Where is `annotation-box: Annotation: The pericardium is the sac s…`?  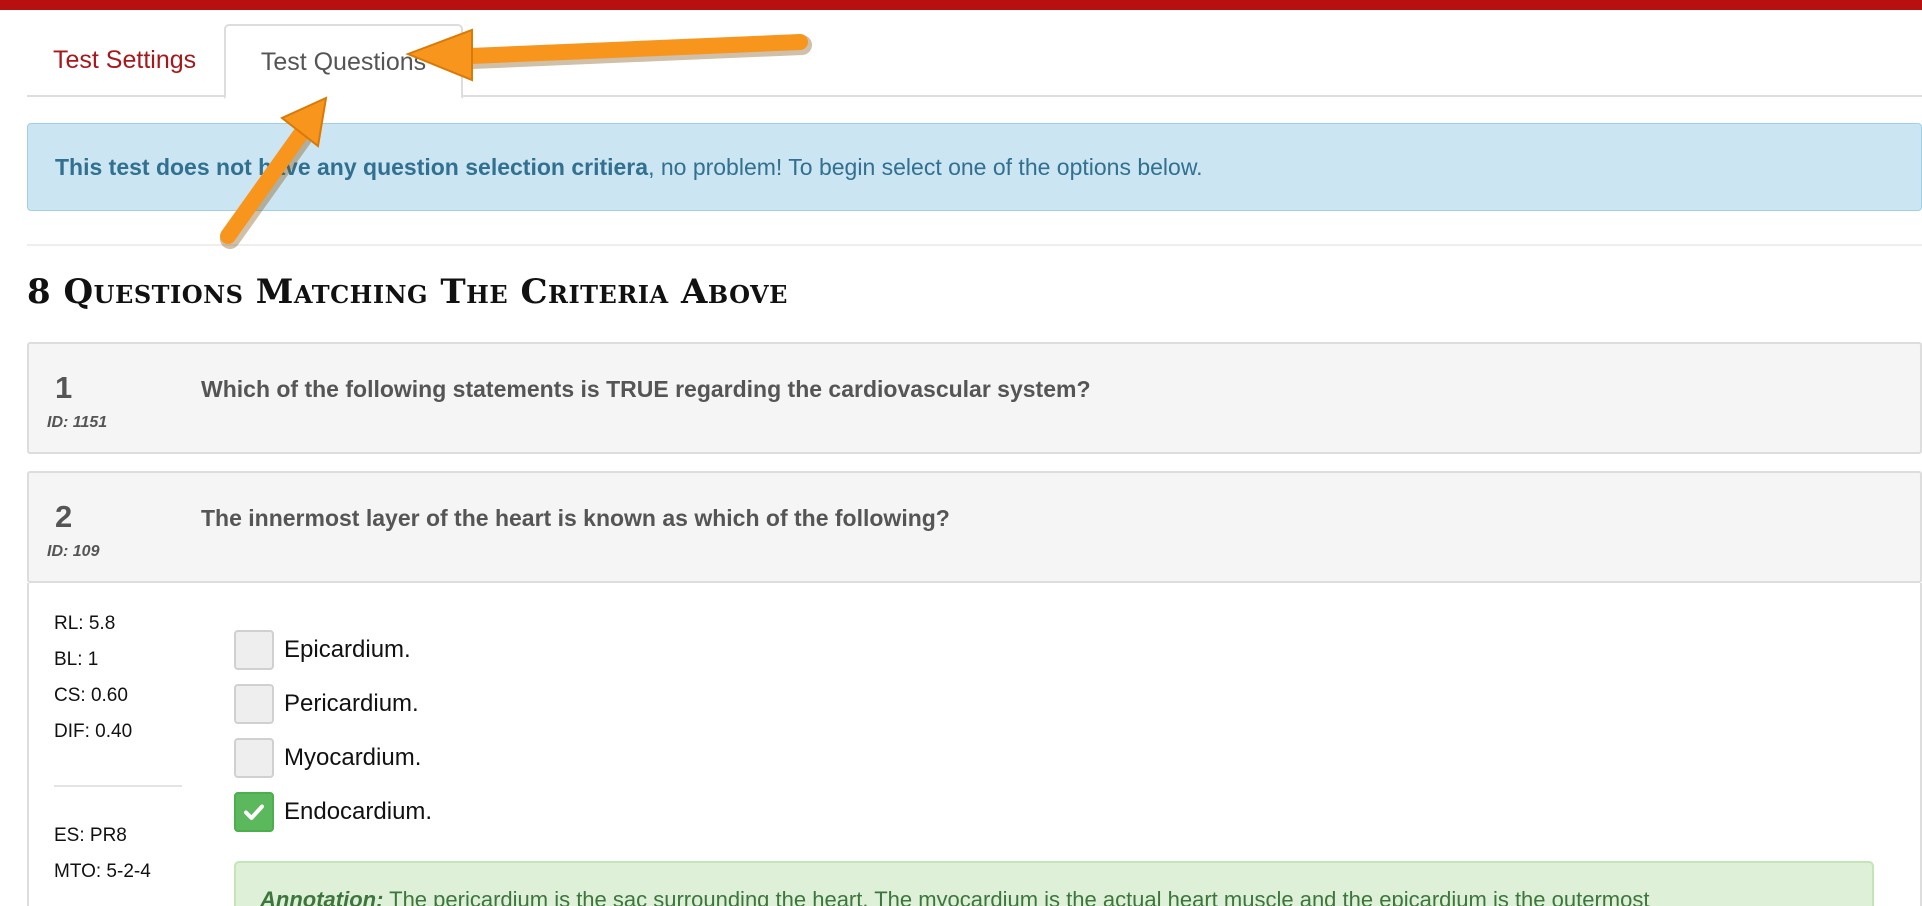
annotation-box: Annotation: The pericardium is the sac s… is located at coordinates (1054, 883).